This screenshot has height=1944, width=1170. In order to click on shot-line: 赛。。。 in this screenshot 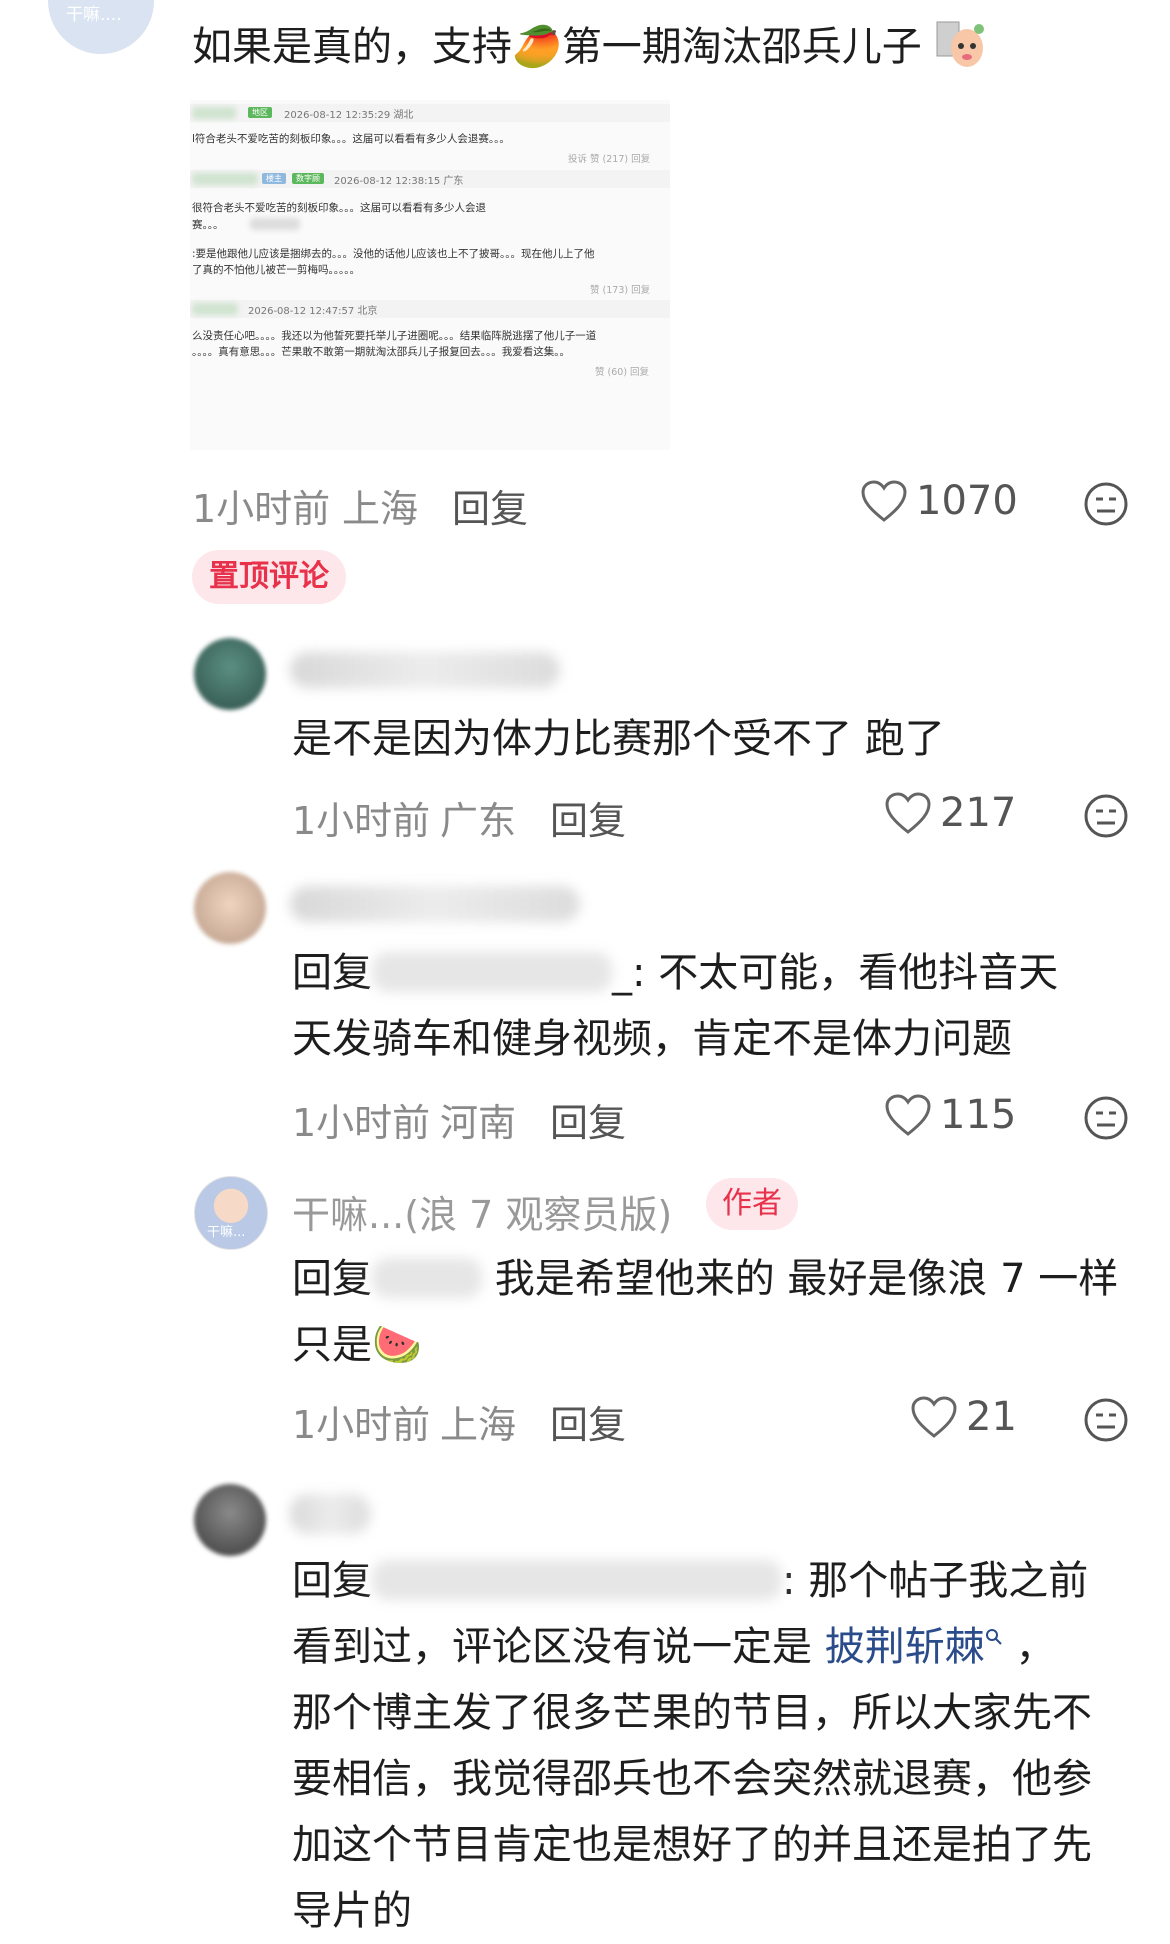, I will do `click(208, 225)`.